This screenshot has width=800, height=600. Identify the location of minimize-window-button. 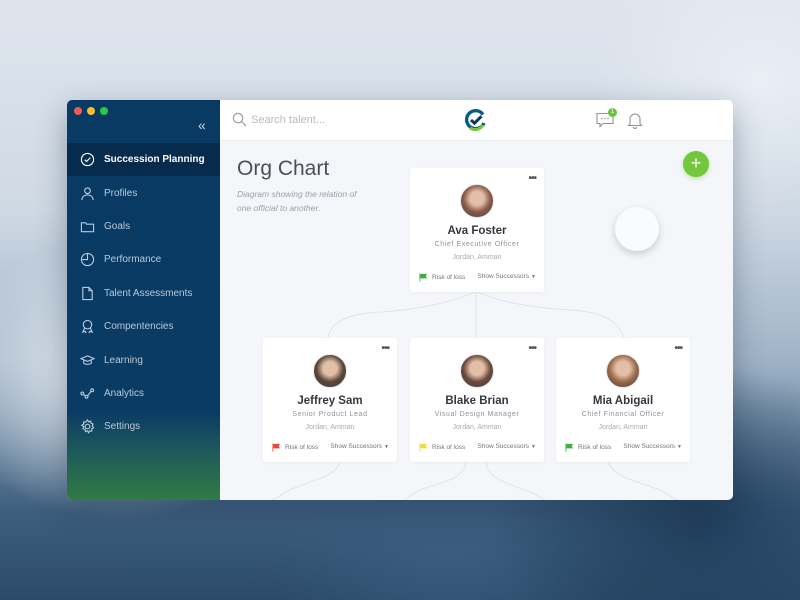
(91, 111).